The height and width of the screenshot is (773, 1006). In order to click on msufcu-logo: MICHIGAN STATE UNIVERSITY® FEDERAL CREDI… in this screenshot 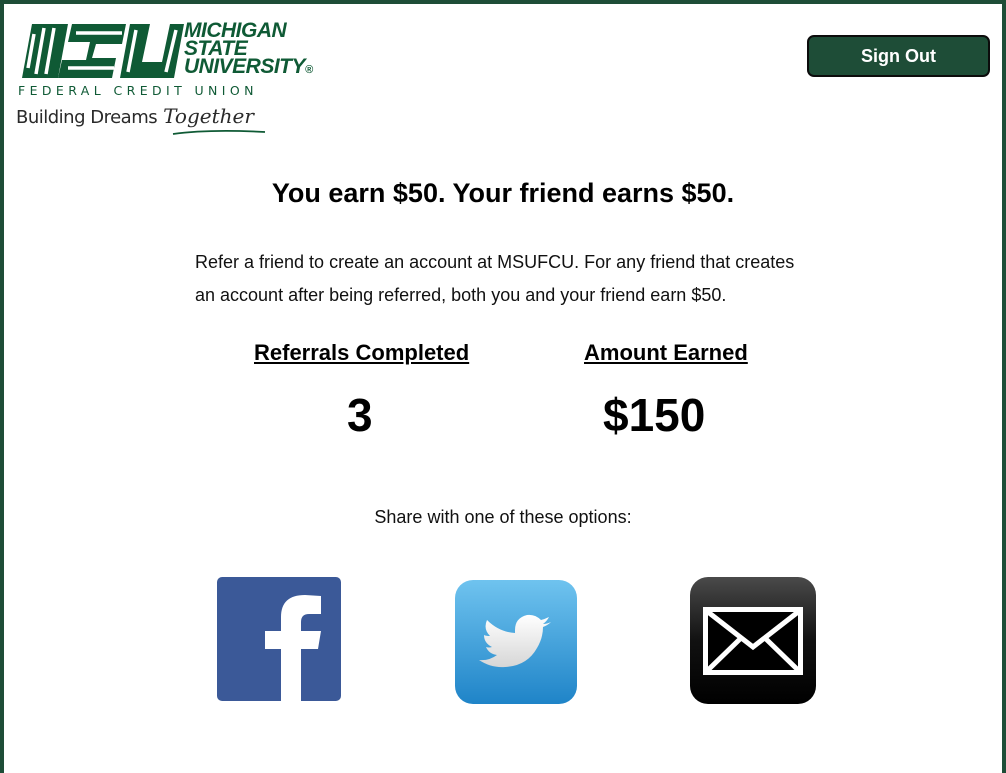, I will do `click(163, 77)`.